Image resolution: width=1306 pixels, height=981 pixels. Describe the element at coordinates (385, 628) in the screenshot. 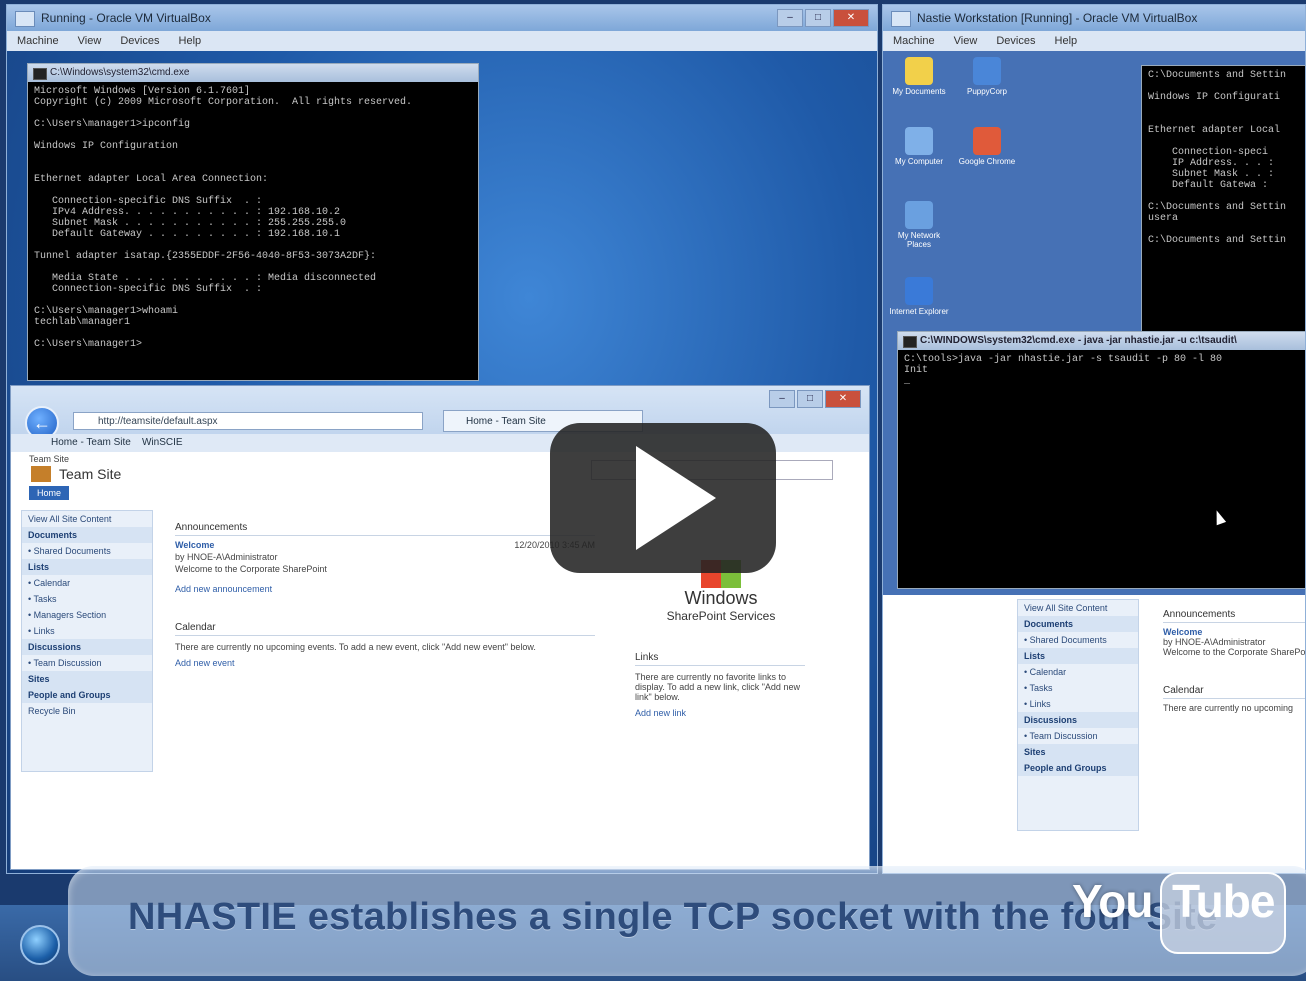

I see `calendar-title: Calendar` at that location.